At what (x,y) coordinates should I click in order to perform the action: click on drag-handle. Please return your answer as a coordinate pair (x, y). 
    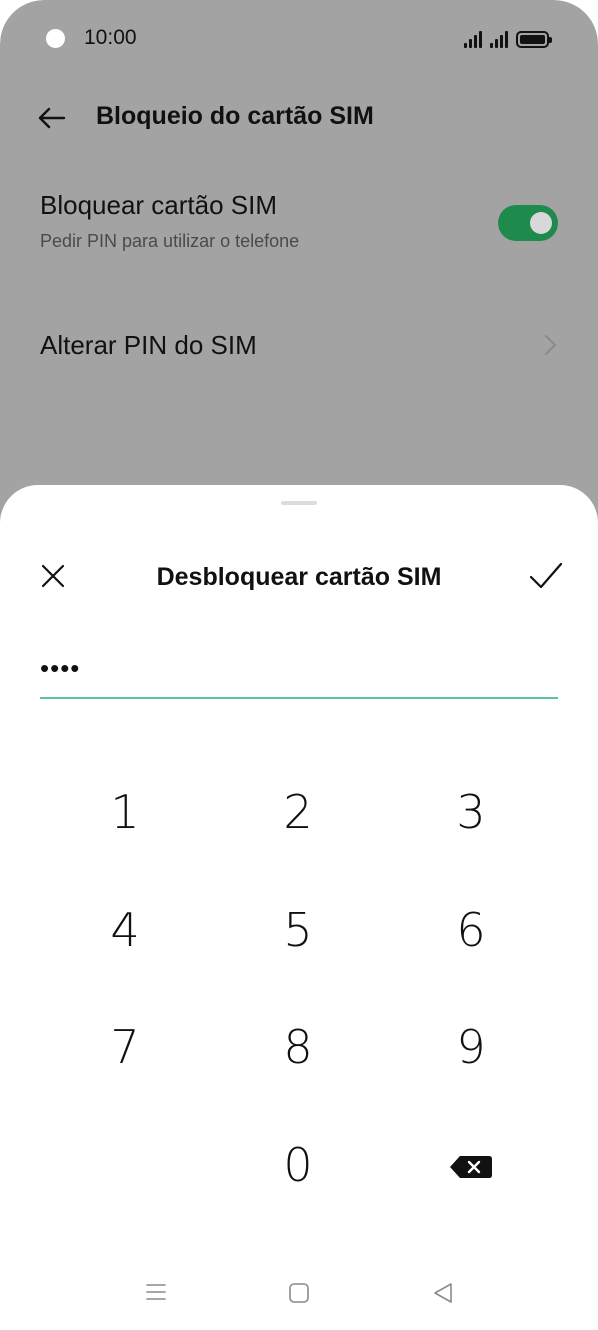
    Looking at the image, I should click on (299, 503).